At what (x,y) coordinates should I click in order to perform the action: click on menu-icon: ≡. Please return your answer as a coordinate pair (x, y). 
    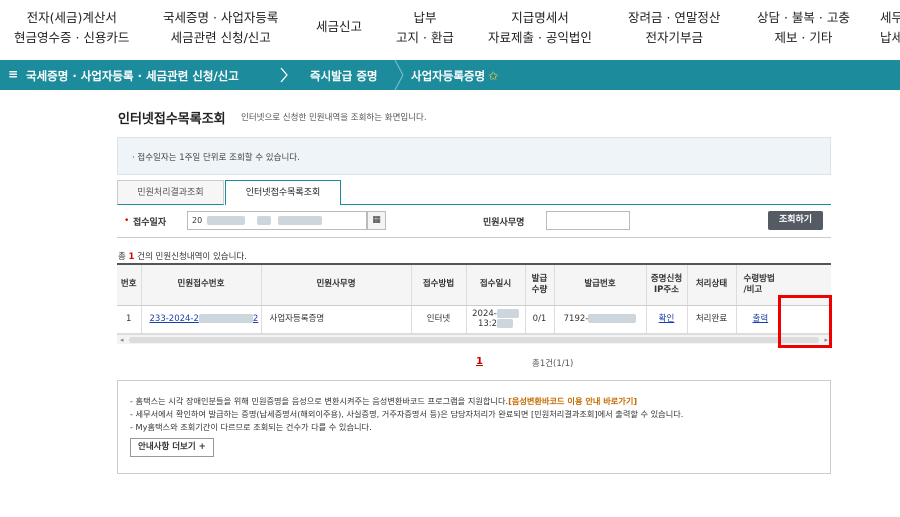
    Looking at the image, I should click on (13, 74).